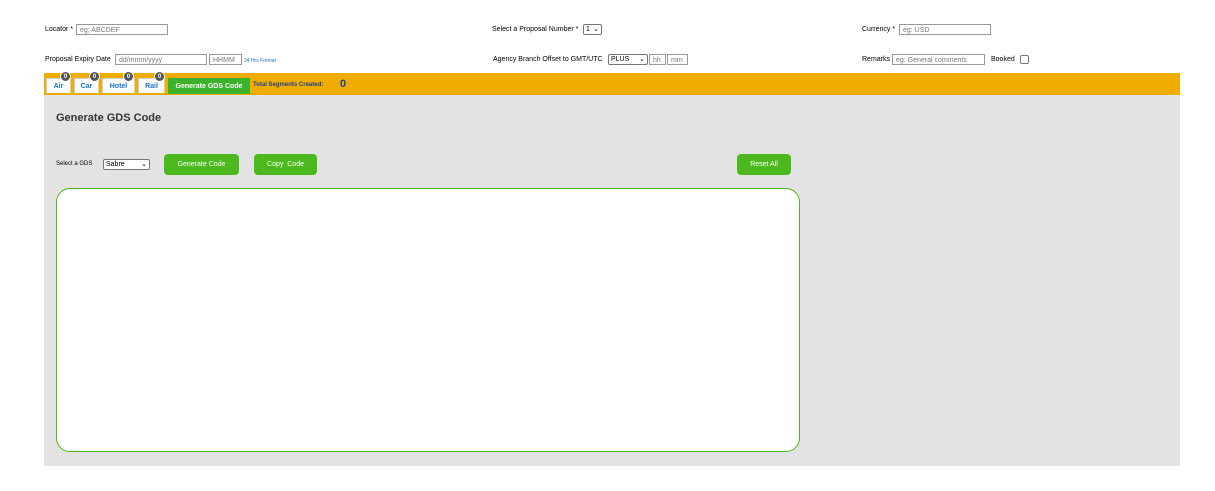  What do you see at coordinates (58, 86) in the screenshot?
I see `tab-air-label: Air` at bounding box center [58, 86].